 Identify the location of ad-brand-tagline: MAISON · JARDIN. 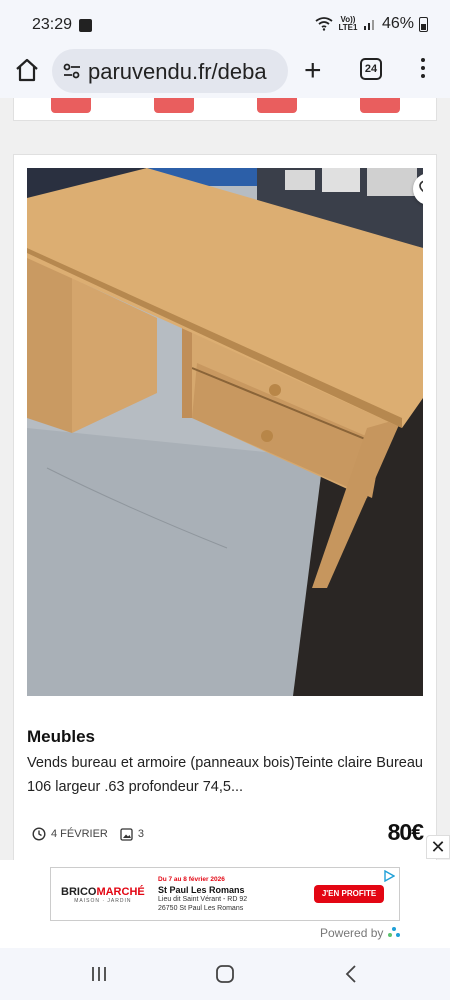
(103, 901).